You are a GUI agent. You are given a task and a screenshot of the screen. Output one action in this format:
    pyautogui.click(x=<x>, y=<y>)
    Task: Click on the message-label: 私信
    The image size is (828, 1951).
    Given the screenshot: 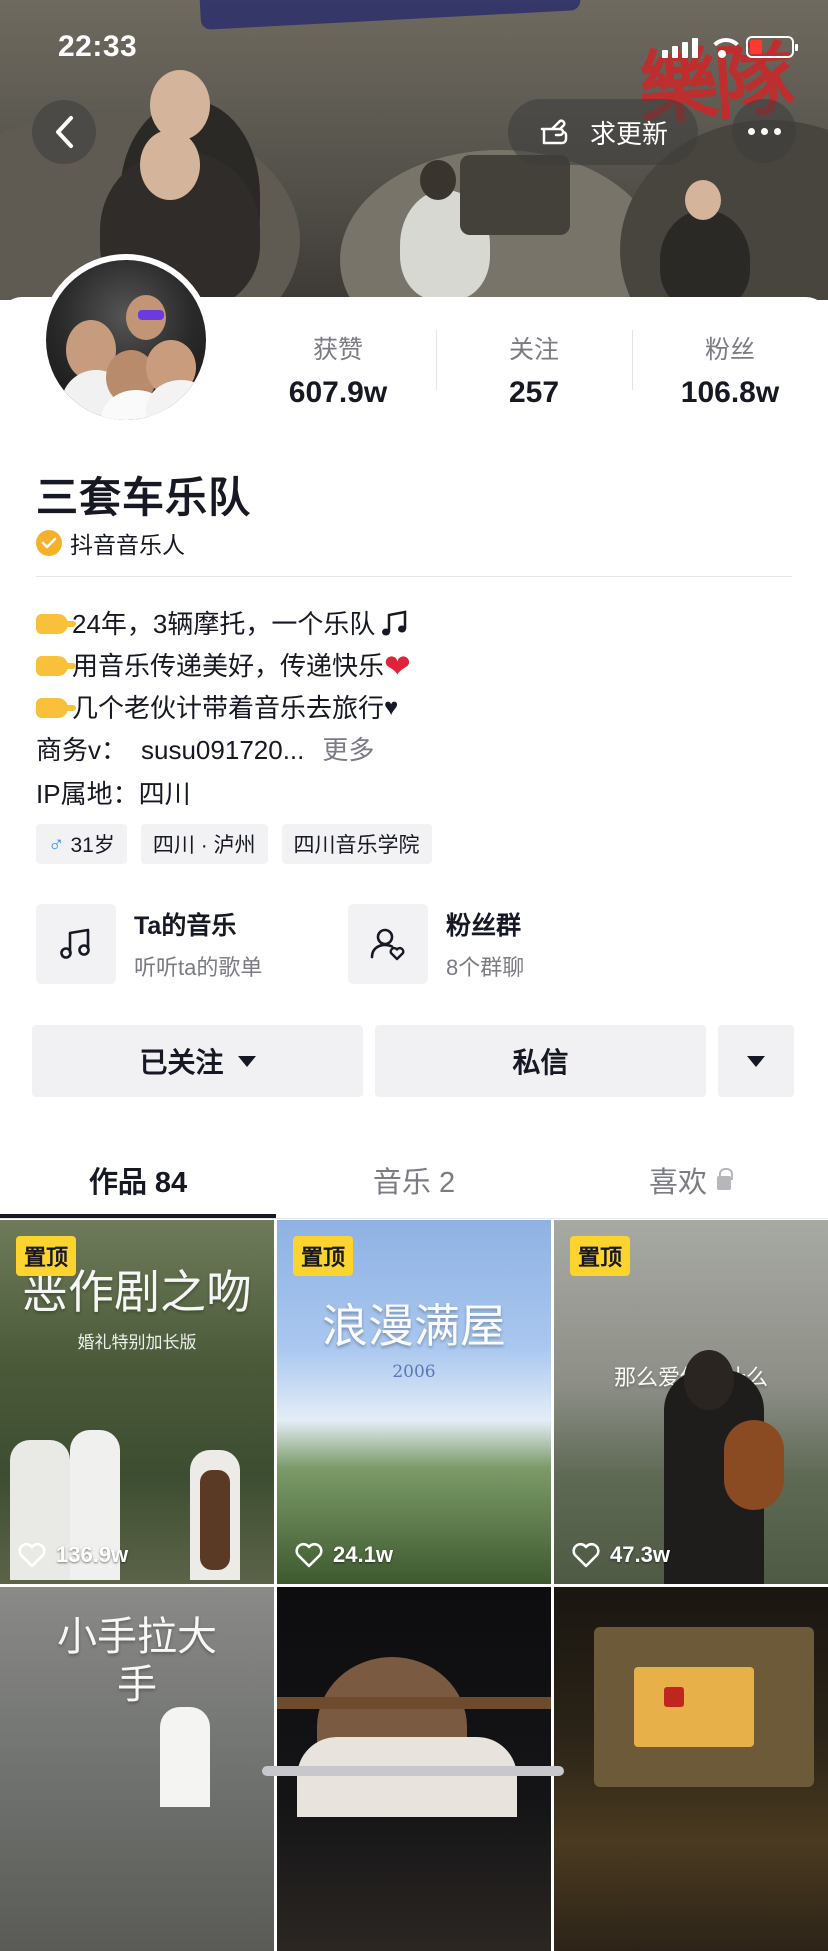 What is the action you would take?
    pyautogui.click(x=540, y=1062)
    